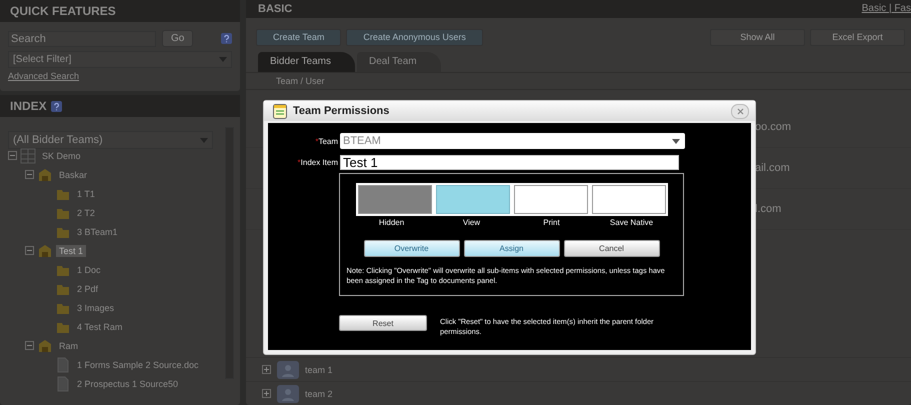 The image size is (911, 405). I want to click on toolbar-button: Show All, so click(757, 37).